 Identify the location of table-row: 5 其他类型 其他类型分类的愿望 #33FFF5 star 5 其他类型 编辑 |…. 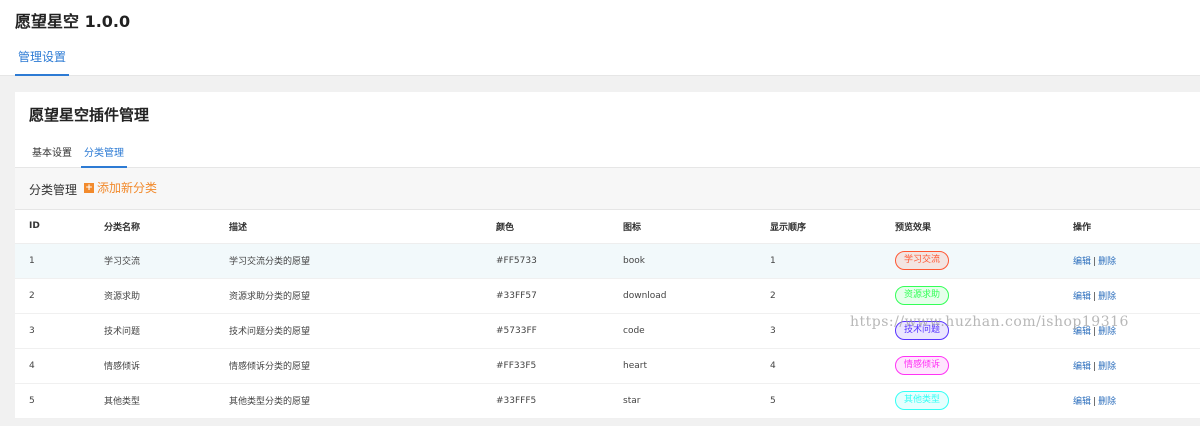
(607, 401).